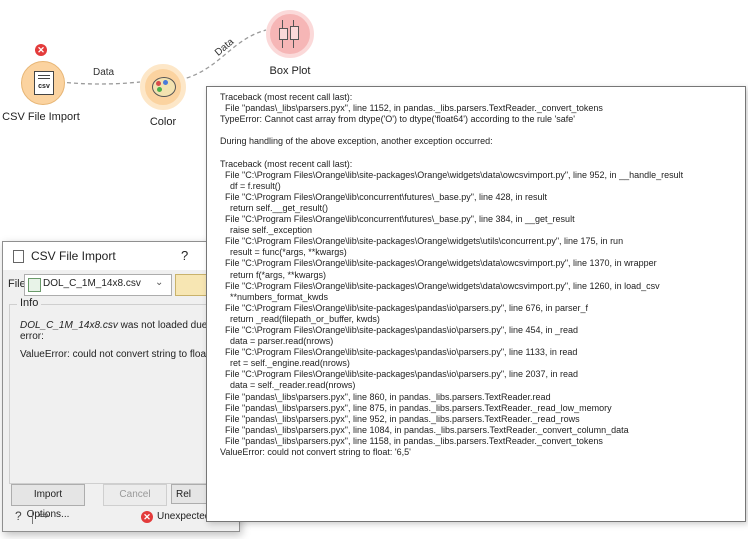 This screenshot has width=748, height=539. Describe the element at coordinates (29, 303) in the screenshot. I see `info-legend: Info` at that location.